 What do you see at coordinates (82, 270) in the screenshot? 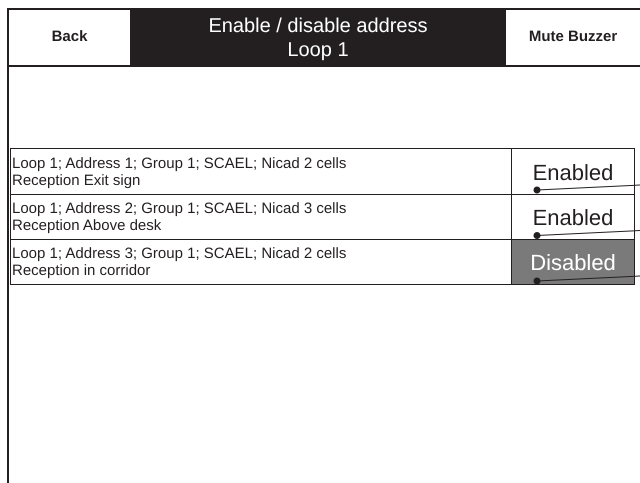
I see `address-description: Reception in corridor` at bounding box center [82, 270].